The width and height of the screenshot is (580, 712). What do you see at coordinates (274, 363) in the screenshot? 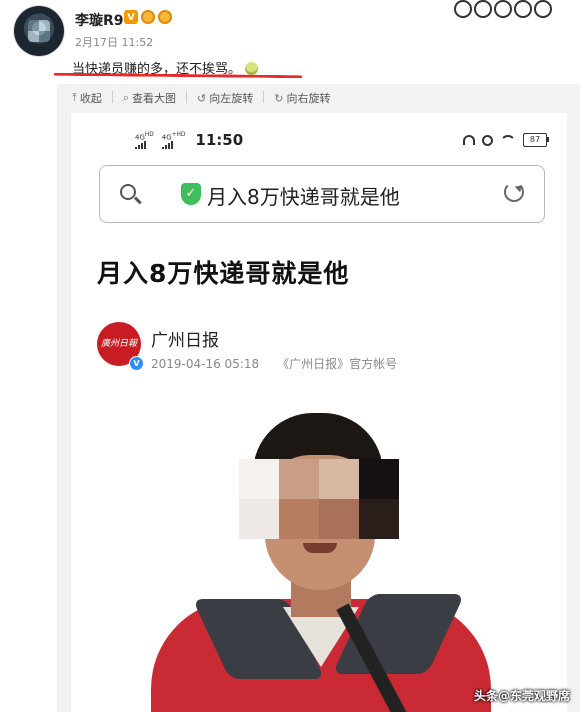
I see `publish-meta: 2019-04-16 05:18 《广州日报》官方帐号` at bounding box center [274, 363].